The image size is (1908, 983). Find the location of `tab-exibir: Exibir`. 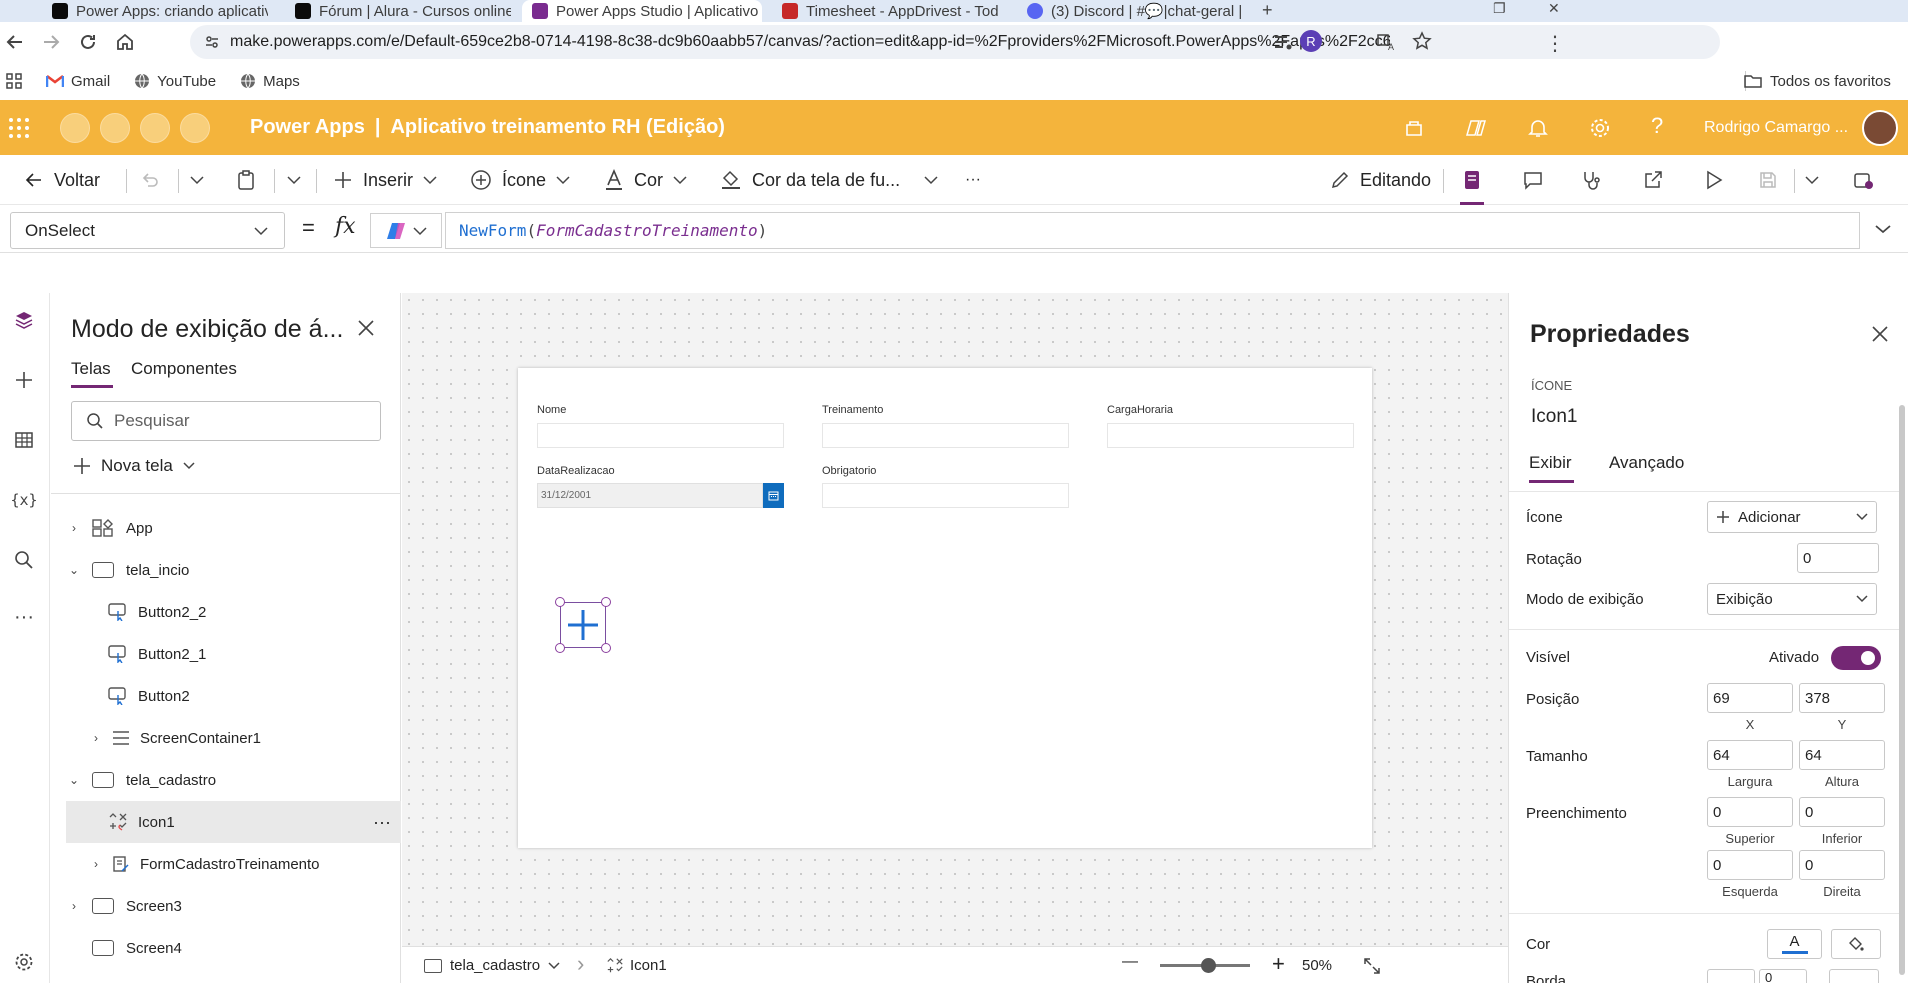

tab-exibir: Exibir is located at coordinates (1550, 463).